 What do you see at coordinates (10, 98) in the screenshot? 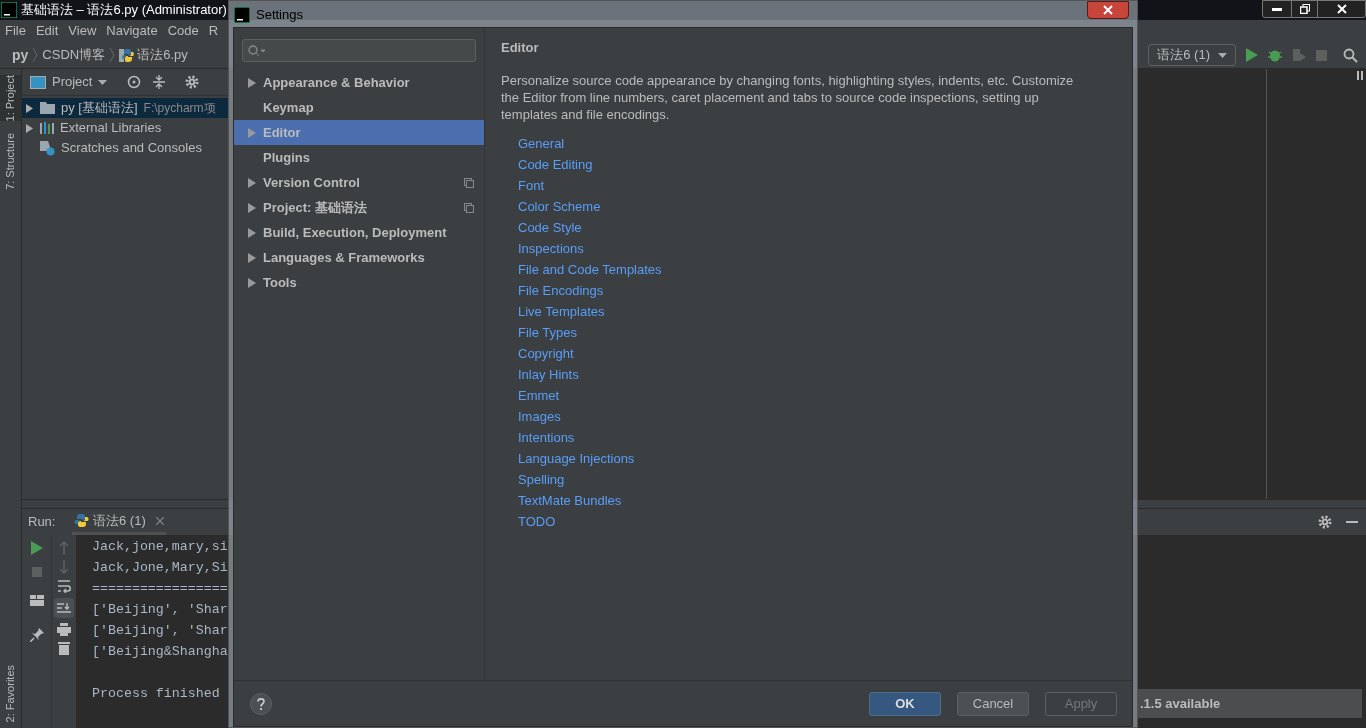
I see `side-tab: 1: Project` at bounding box center [10, 98].